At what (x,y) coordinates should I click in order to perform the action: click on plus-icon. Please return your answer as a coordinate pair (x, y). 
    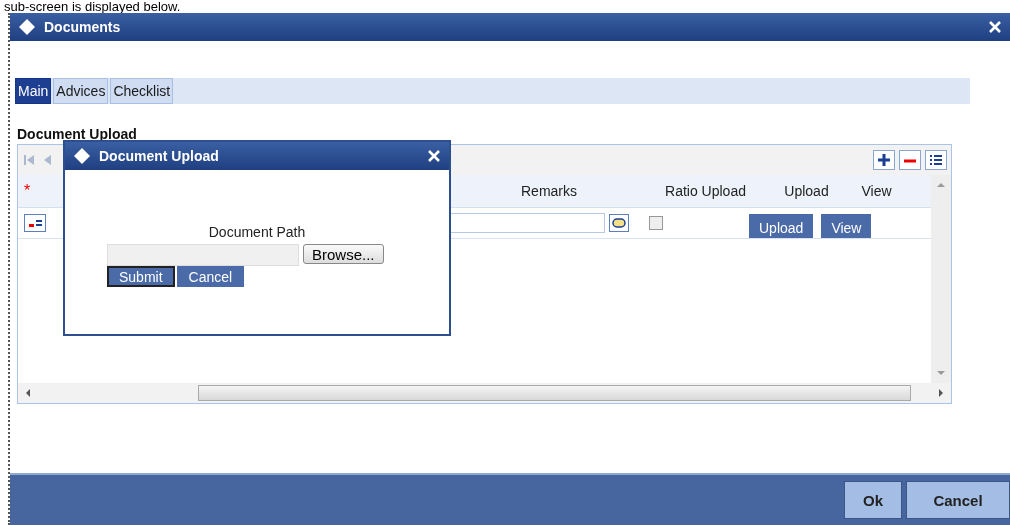
    Looking at the image, I should click on (884, 160).